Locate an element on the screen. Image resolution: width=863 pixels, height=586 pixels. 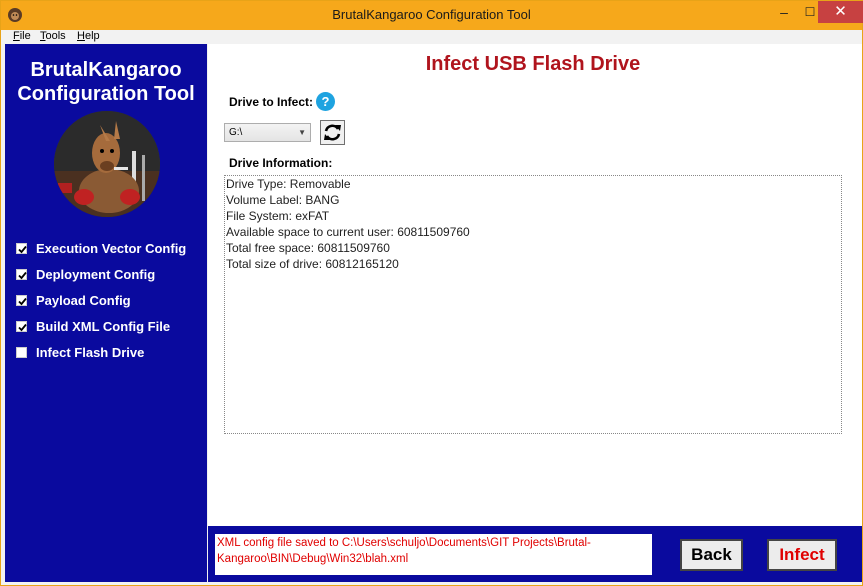
infect-button: Infect is located at coordinates (802, 555).